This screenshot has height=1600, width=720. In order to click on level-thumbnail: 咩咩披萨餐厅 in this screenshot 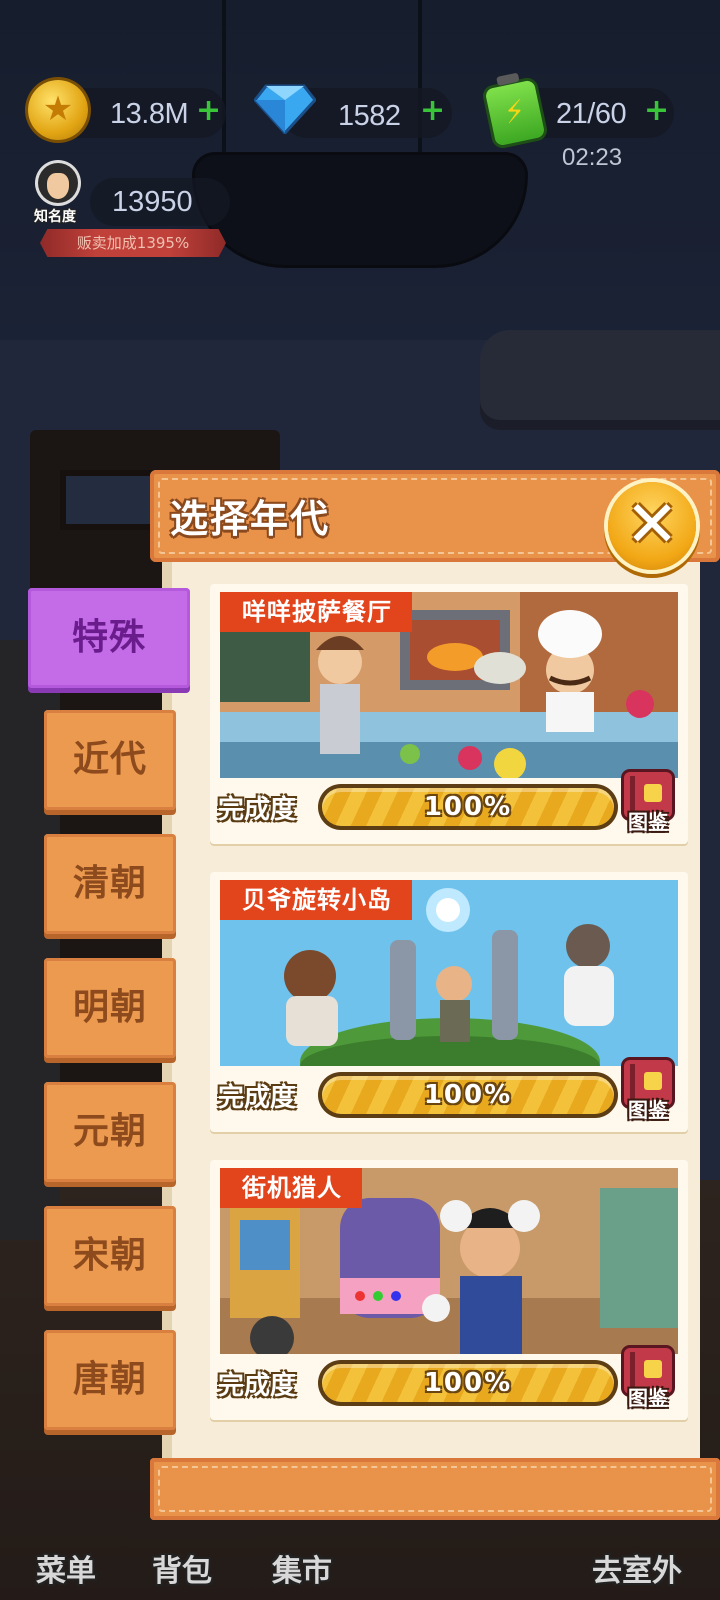, I will do `click(449, 685)`.